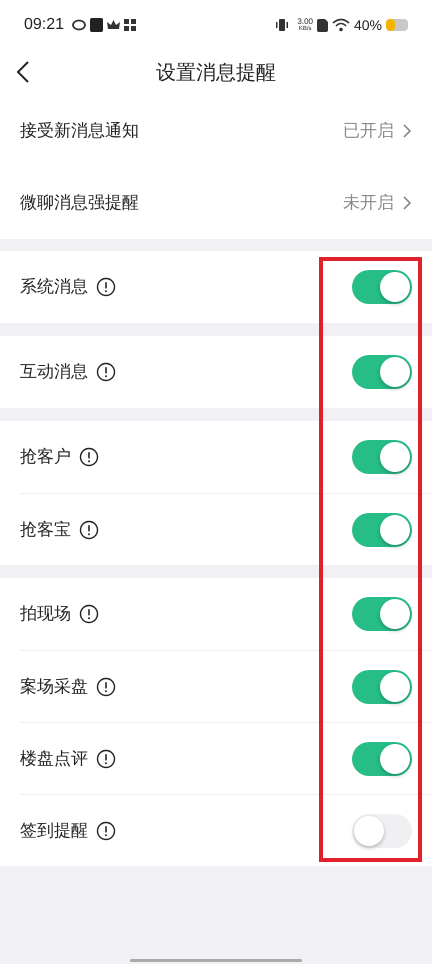  What do you see at coordinates (54, 687) in the screenshot?
I see `setting-label: 案场采盘` at bounding box center [54, 687].